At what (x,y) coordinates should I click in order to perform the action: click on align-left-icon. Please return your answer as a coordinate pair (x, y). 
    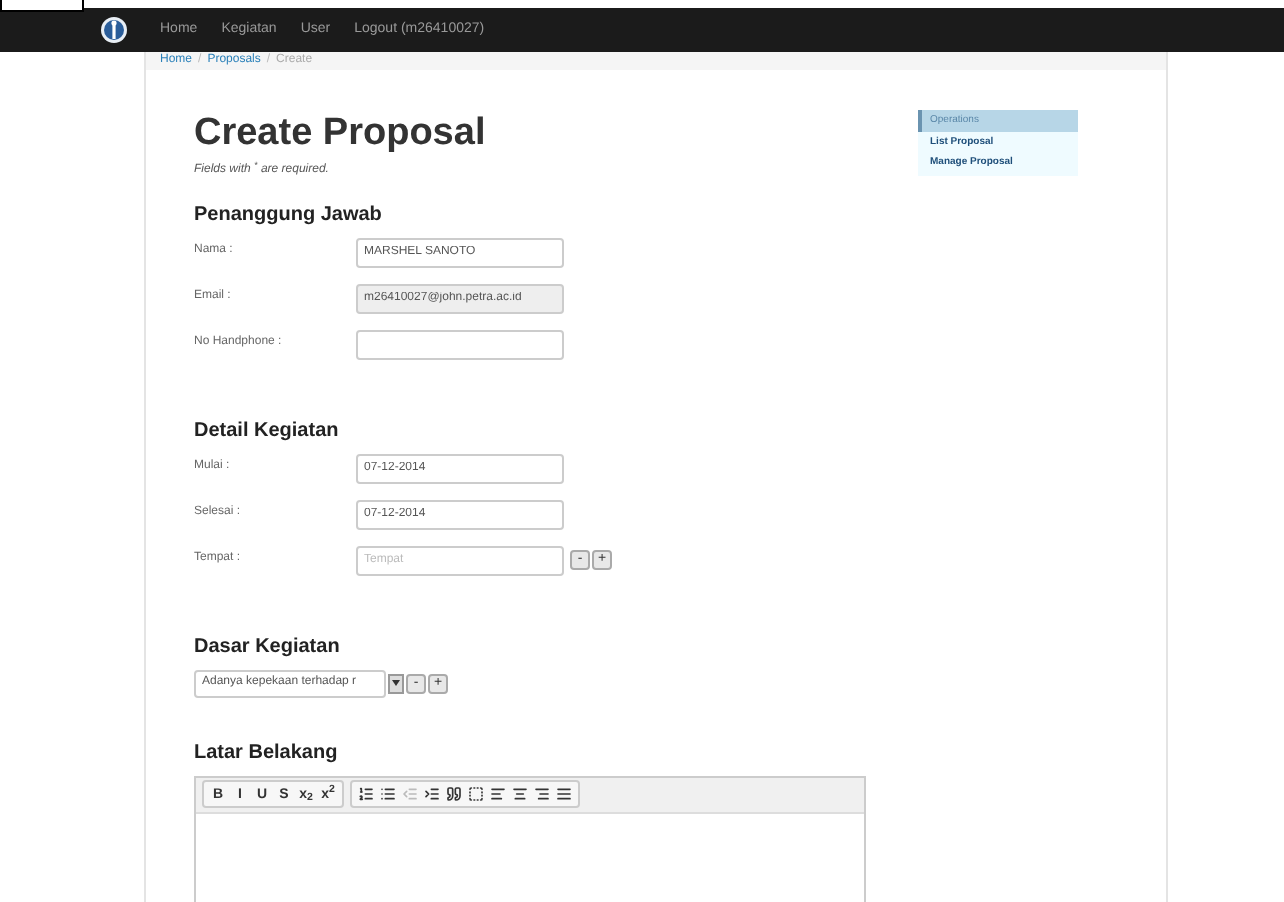
    Looking at the image, I should click on (498, 794).